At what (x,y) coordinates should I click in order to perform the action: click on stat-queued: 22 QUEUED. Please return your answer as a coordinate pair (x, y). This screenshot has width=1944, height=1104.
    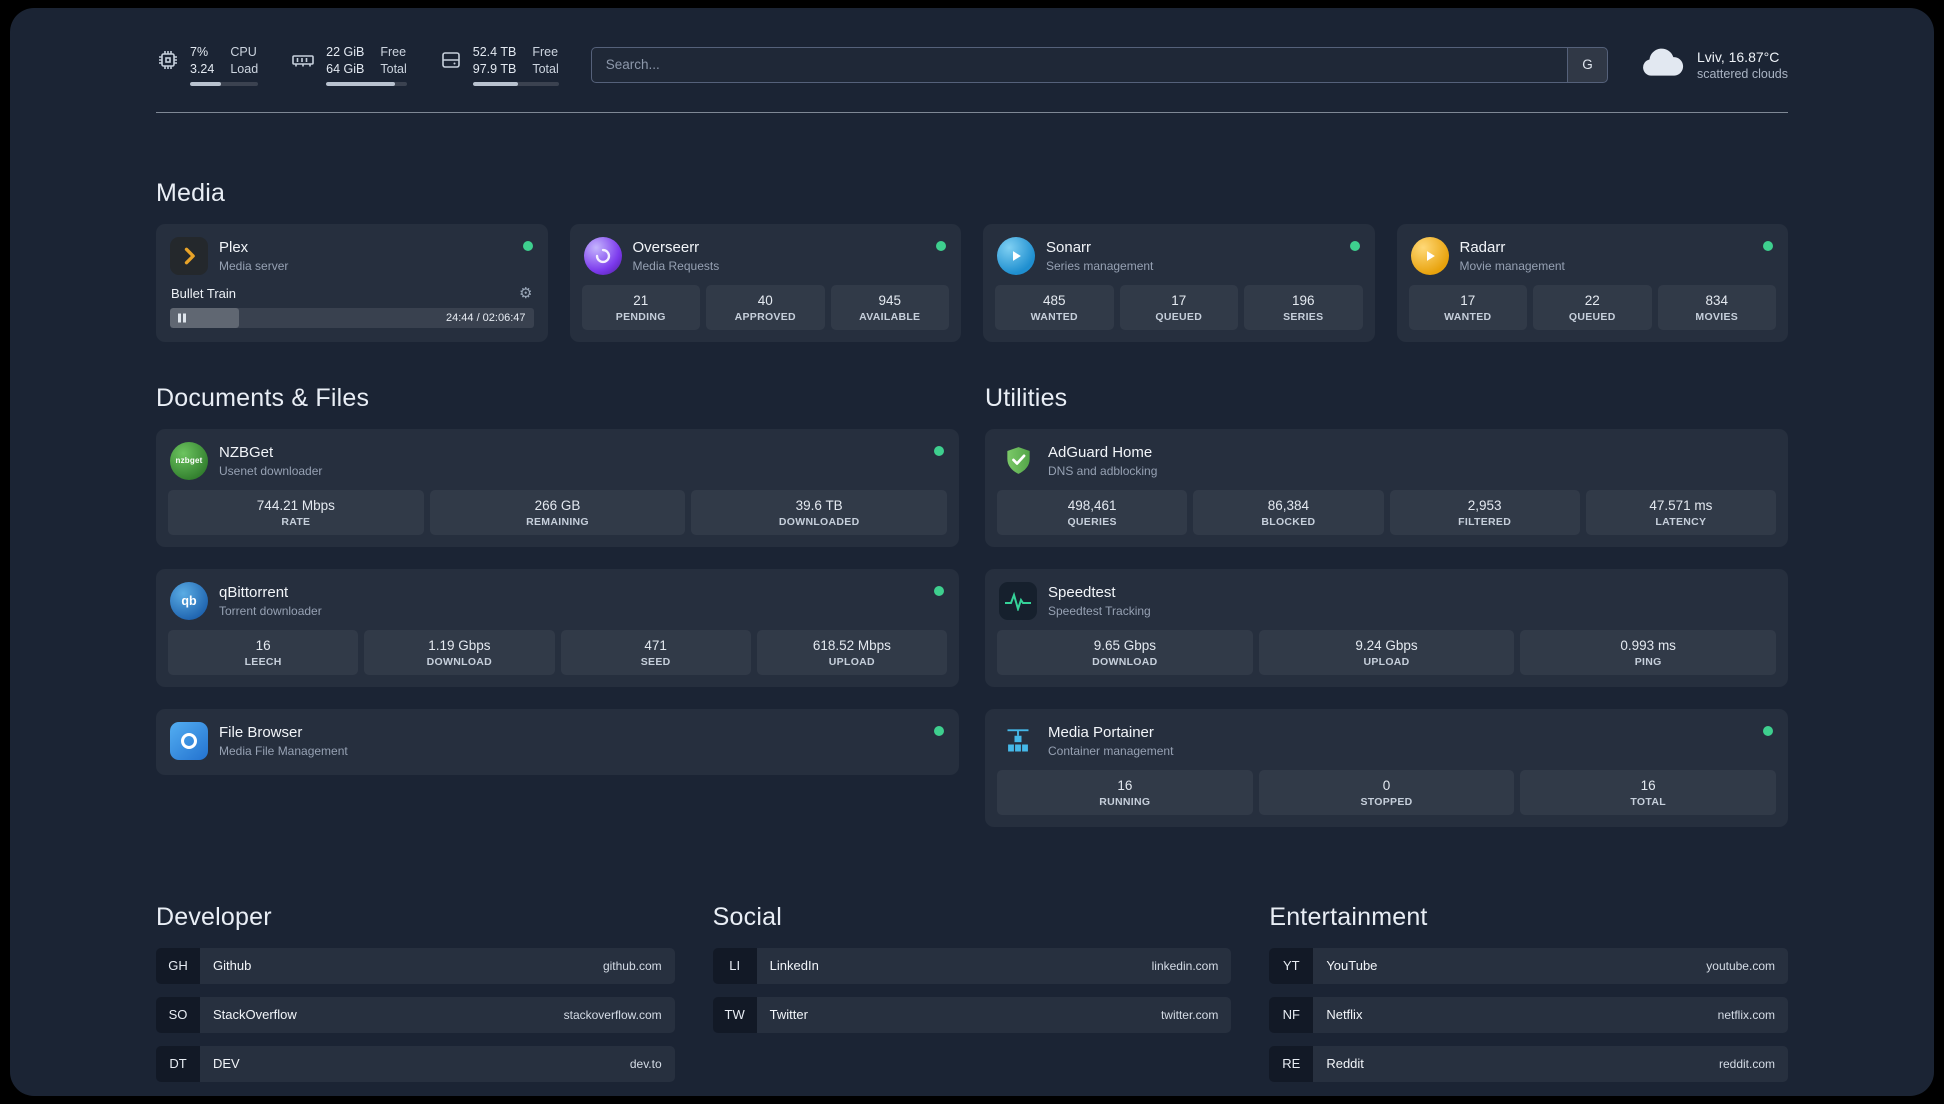
    Looking at the image, I should click on (1592, 307).